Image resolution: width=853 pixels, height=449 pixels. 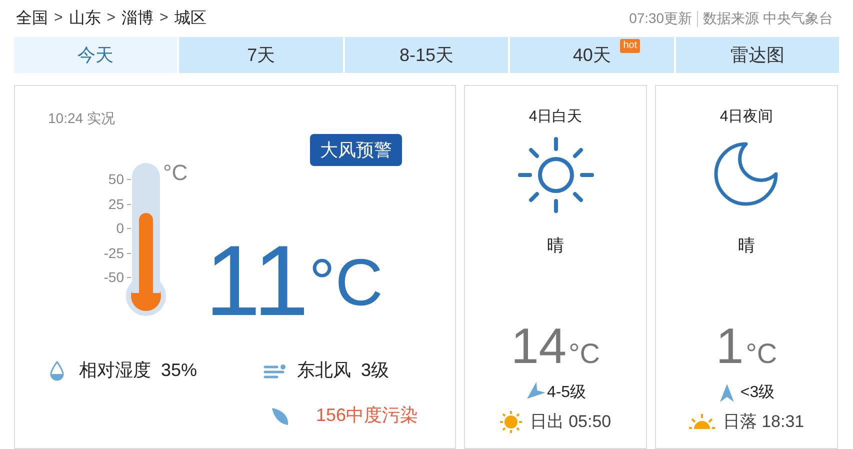 I want to click on scale-label: -50, so click(x=114, y=277).